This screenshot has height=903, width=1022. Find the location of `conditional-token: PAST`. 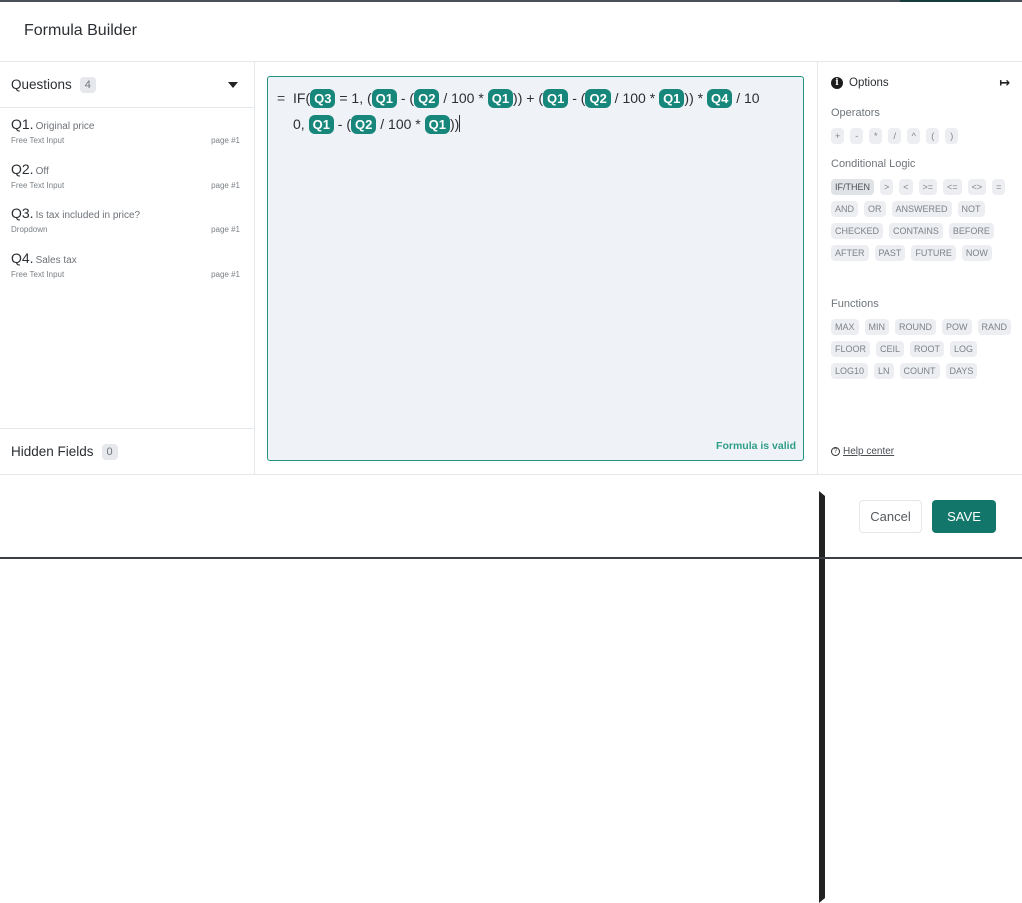

conditional-token: PAST is located at coordinates (890, 253).